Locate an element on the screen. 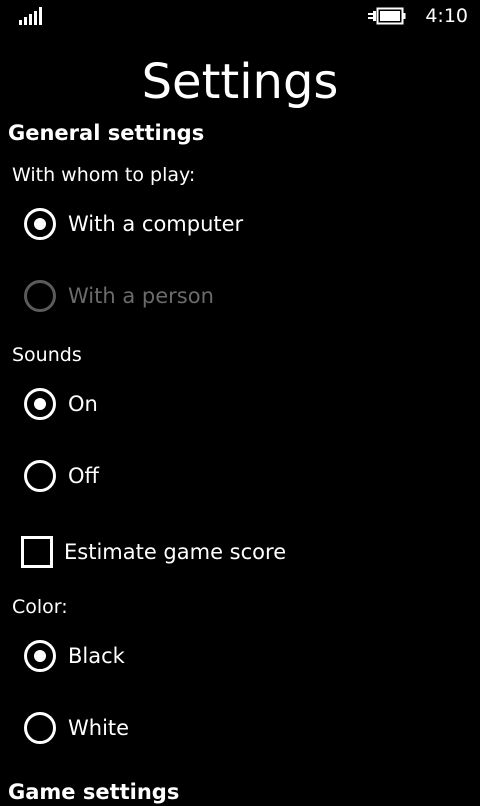 Image resolution: width=480 pixels, height=806 pixels. checkbox-box is located at coordinates (37, 552).